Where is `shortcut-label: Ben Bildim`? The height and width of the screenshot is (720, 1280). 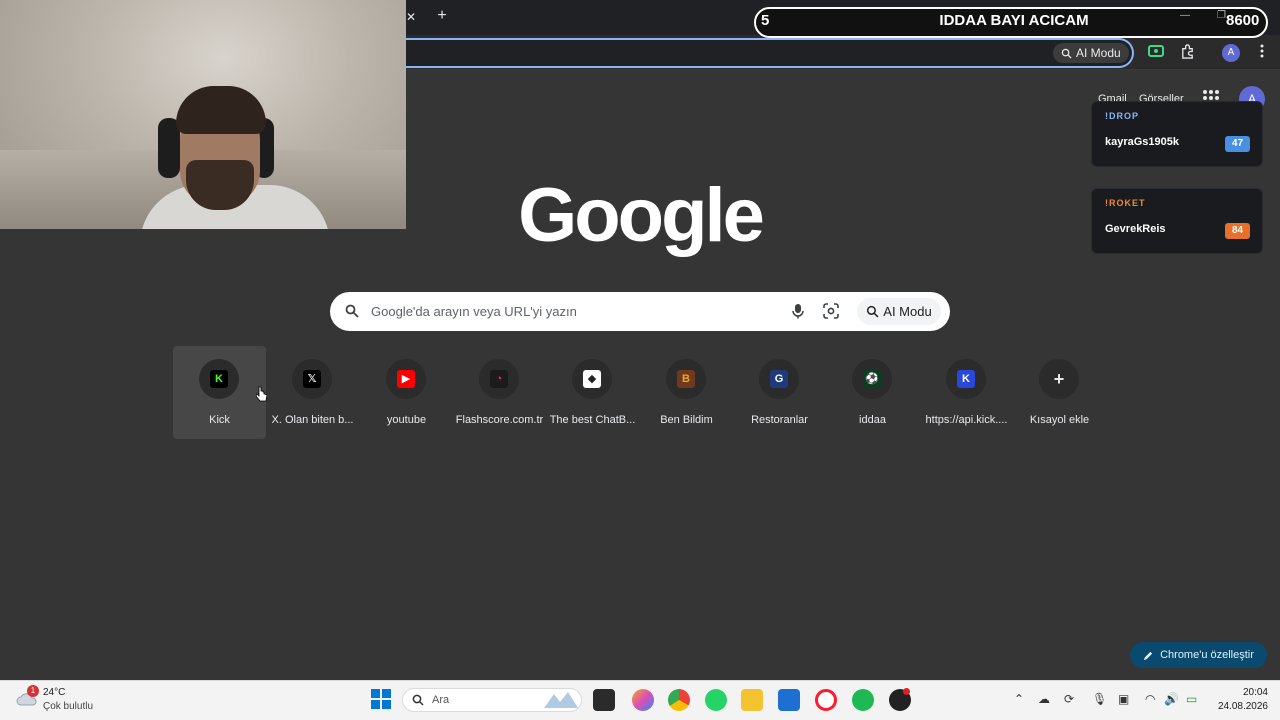 shortcut-label: Ben Bildim is located at coordinates (686, 420).